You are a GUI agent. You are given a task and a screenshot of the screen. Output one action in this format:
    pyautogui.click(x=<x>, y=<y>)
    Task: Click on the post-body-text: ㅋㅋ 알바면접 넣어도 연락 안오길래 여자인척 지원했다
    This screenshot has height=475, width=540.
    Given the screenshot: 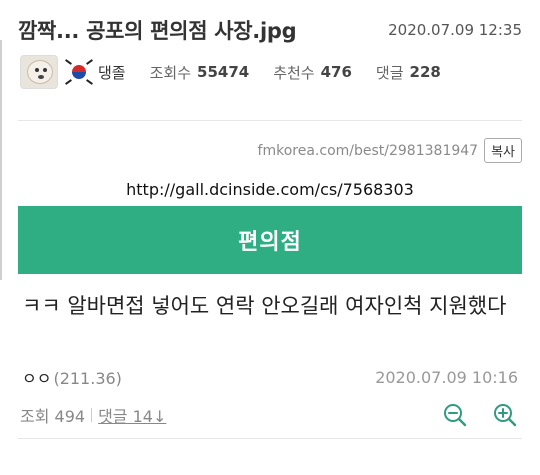 What is the action you would take?
    pyautogui.click(x=264, y=306)
    